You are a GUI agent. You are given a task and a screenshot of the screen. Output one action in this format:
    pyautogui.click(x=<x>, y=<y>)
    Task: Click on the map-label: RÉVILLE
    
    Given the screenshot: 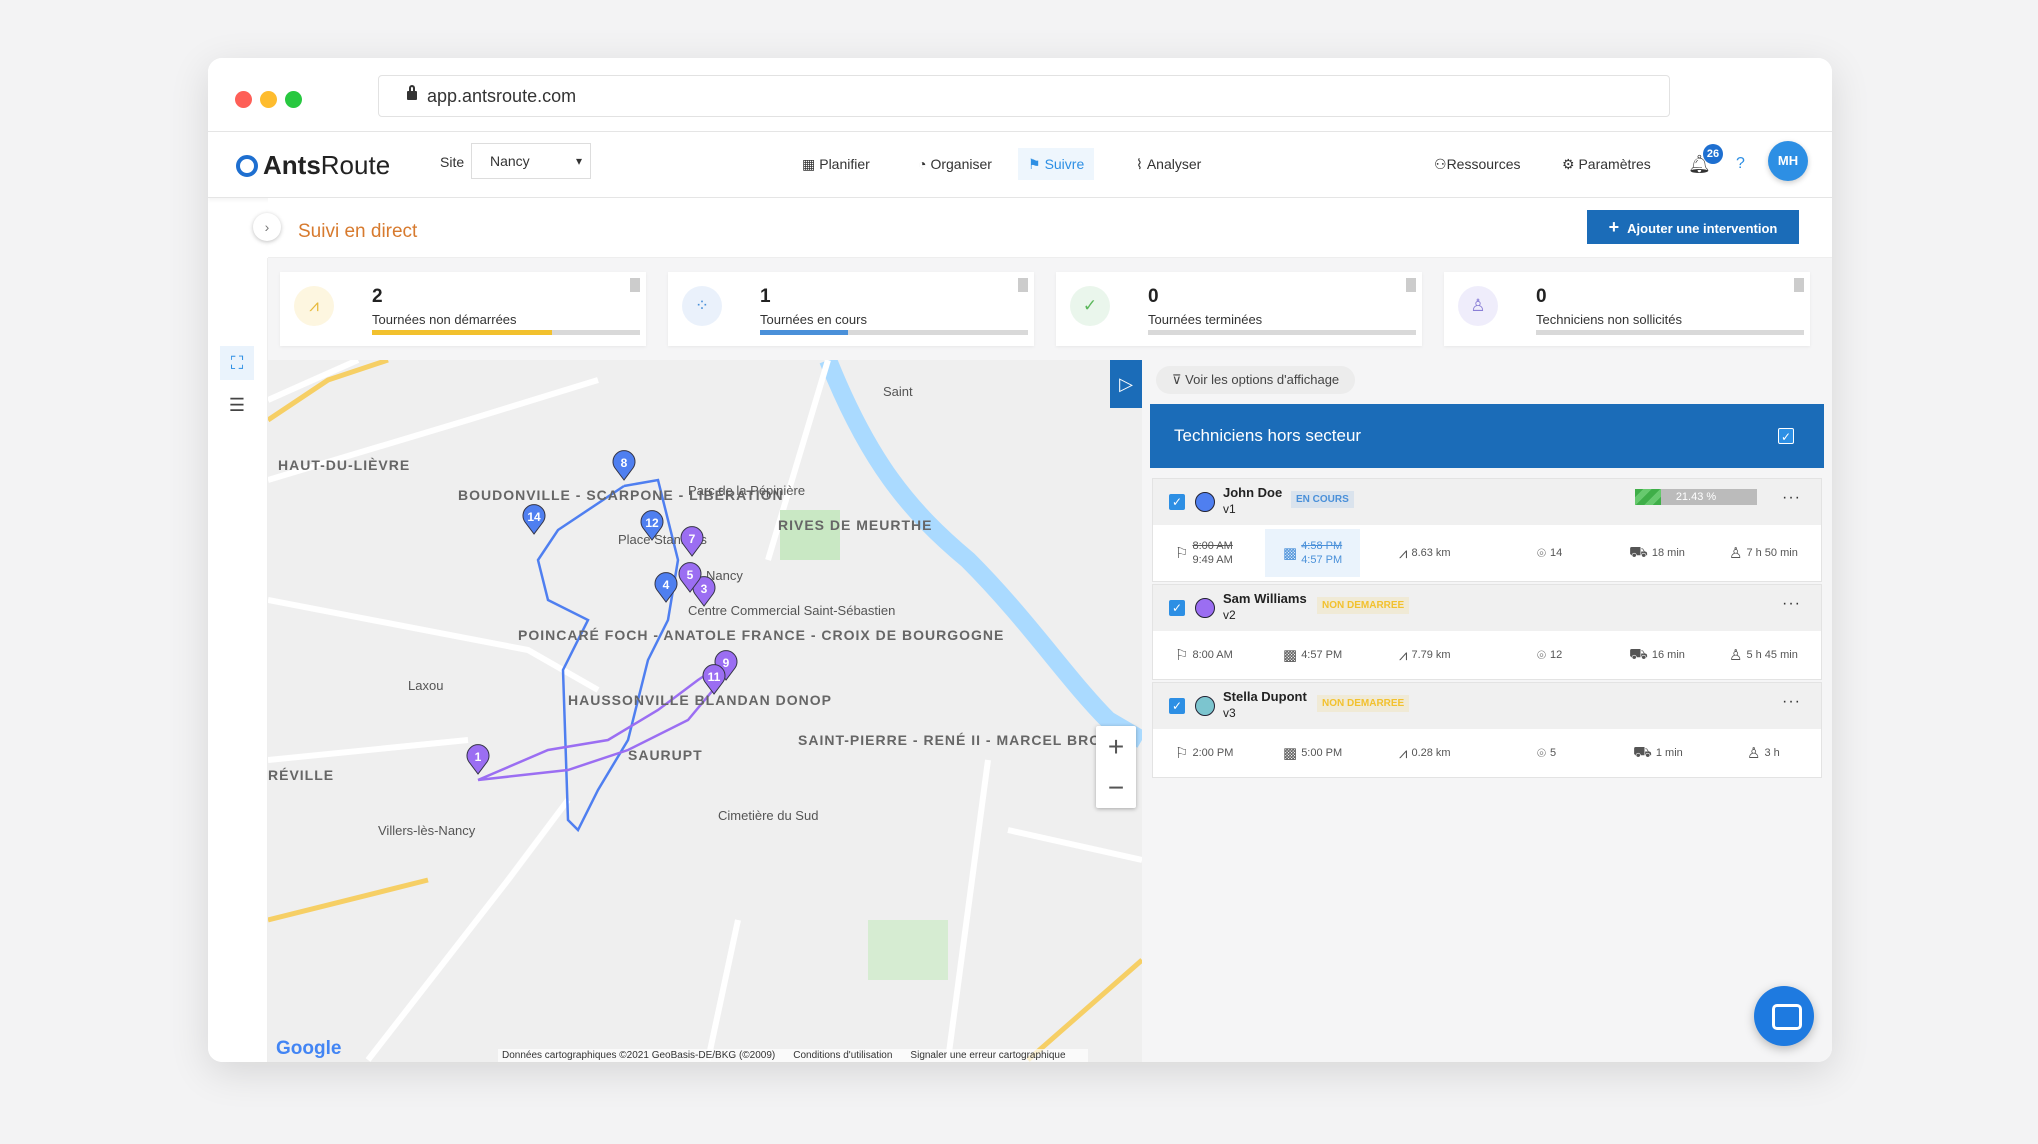 What is the action you would take?
    pyautogui.click(x=301, y=775)
    